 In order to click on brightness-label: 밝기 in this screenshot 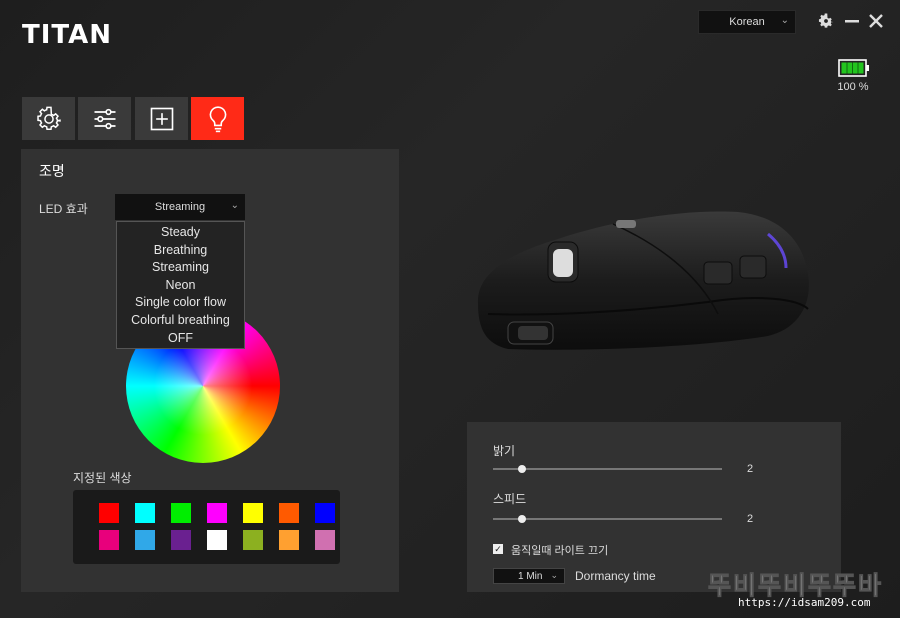, I will do `click(504, 451)`.